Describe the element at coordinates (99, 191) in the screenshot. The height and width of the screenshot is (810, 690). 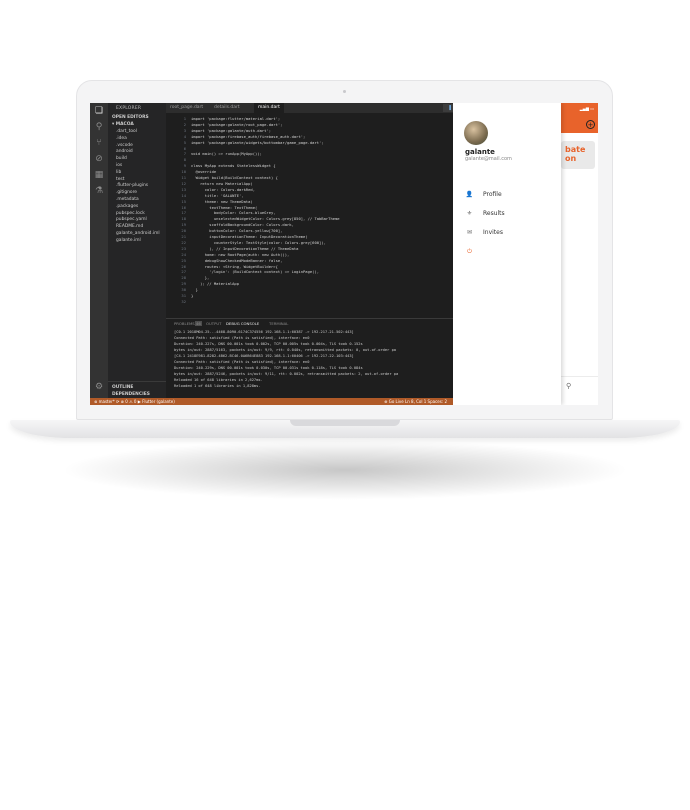
I see `flask-icon: ⚗` at that location.